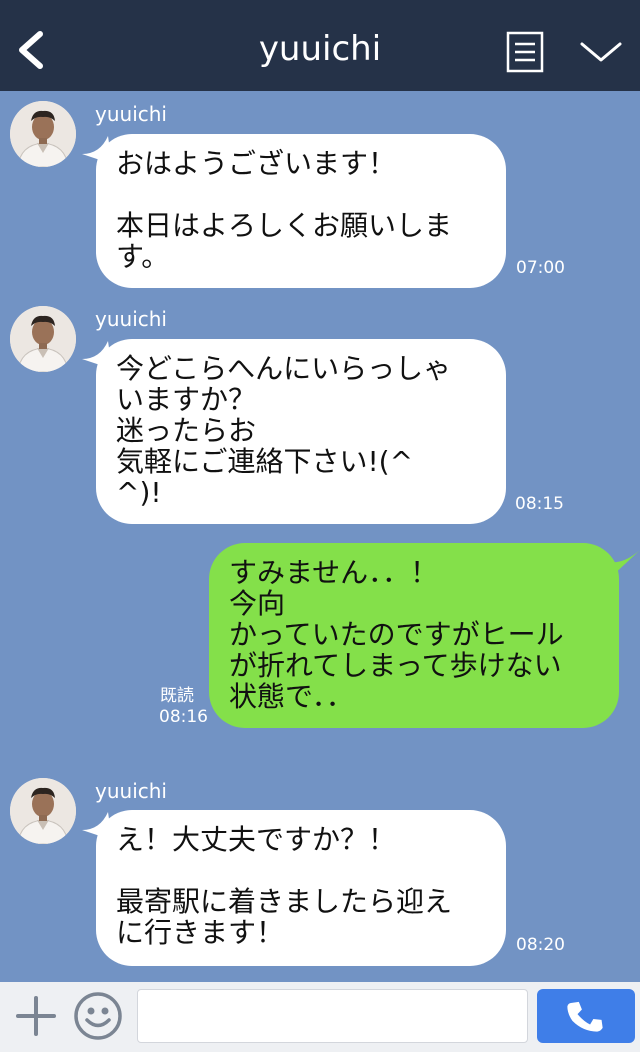  Describe the element at coordinates (177, 696) in the screenshot. I see `read-receipt: 既読` at that location.